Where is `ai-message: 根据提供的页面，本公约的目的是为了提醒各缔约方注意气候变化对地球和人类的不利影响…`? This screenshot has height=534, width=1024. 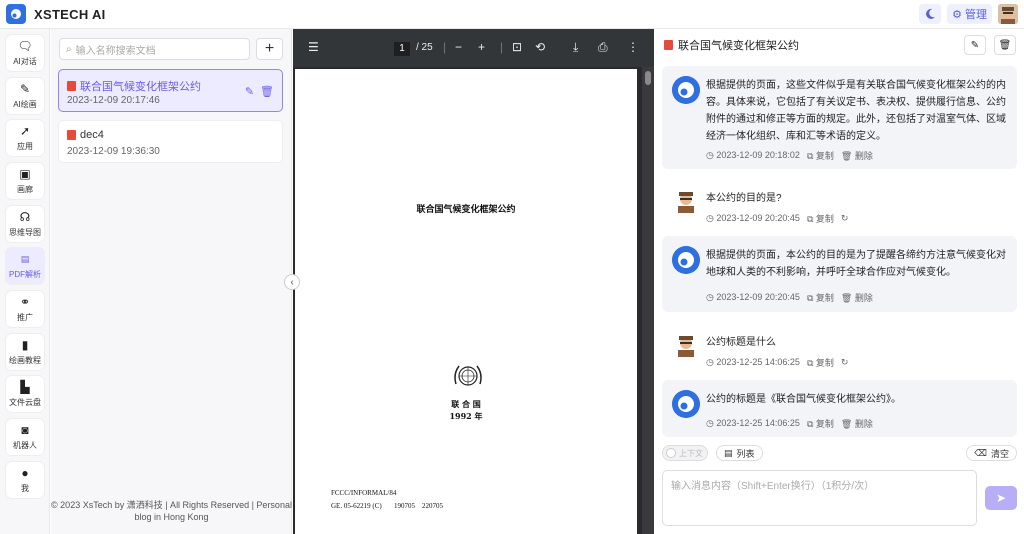 ai-message: 根据提供的页面，本公约的目的是为了提醒各缔约方注意气候变化对地球和人类的不利影响… is located at coordinates (839, 274).